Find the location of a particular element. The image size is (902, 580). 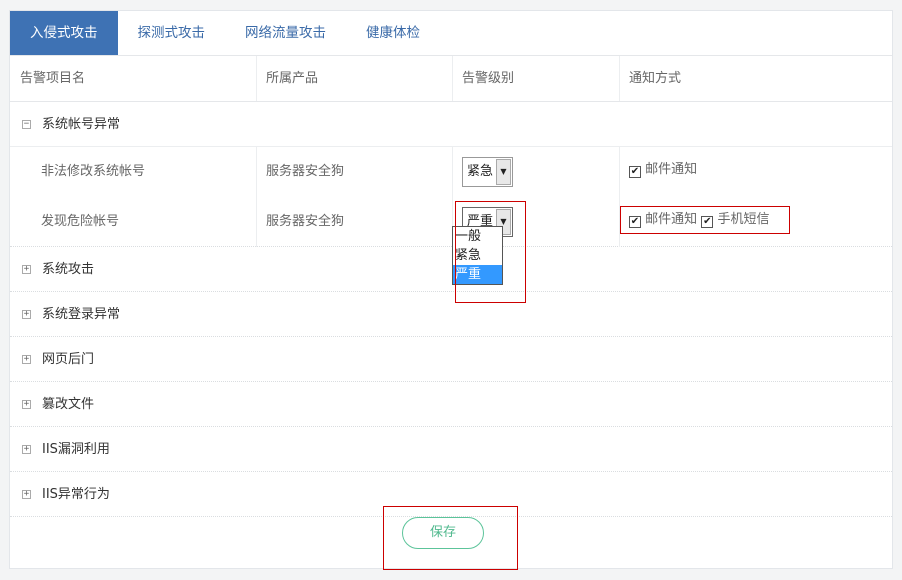

group-label: 系统帐号异常 is located at coordinates (81, 124).